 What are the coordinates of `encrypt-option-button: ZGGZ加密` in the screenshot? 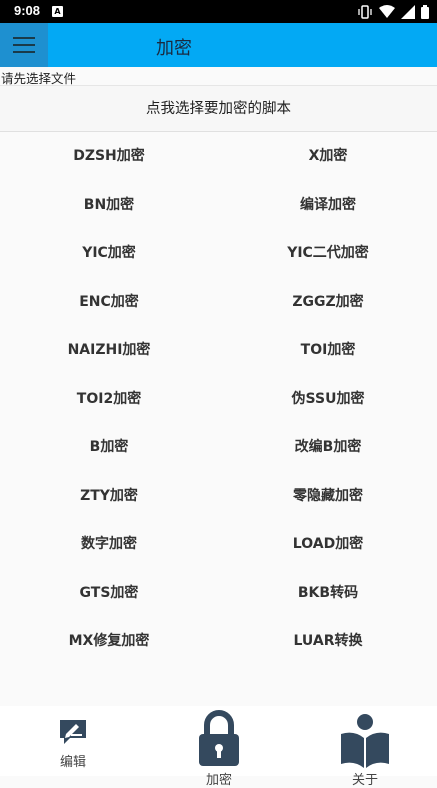 It's located at (328, 302).